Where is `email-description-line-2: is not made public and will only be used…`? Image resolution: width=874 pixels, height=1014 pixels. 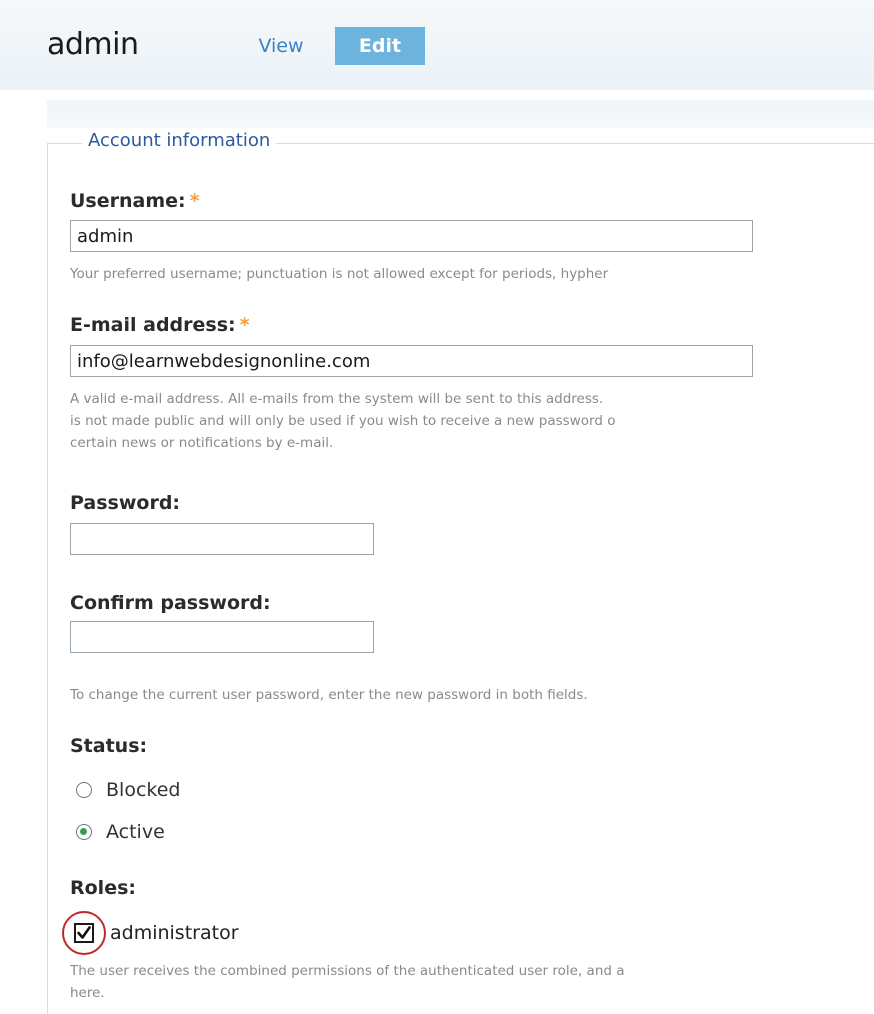 email-description-line-2: is not made public and will only be used… is located at coordinates (343, 421).